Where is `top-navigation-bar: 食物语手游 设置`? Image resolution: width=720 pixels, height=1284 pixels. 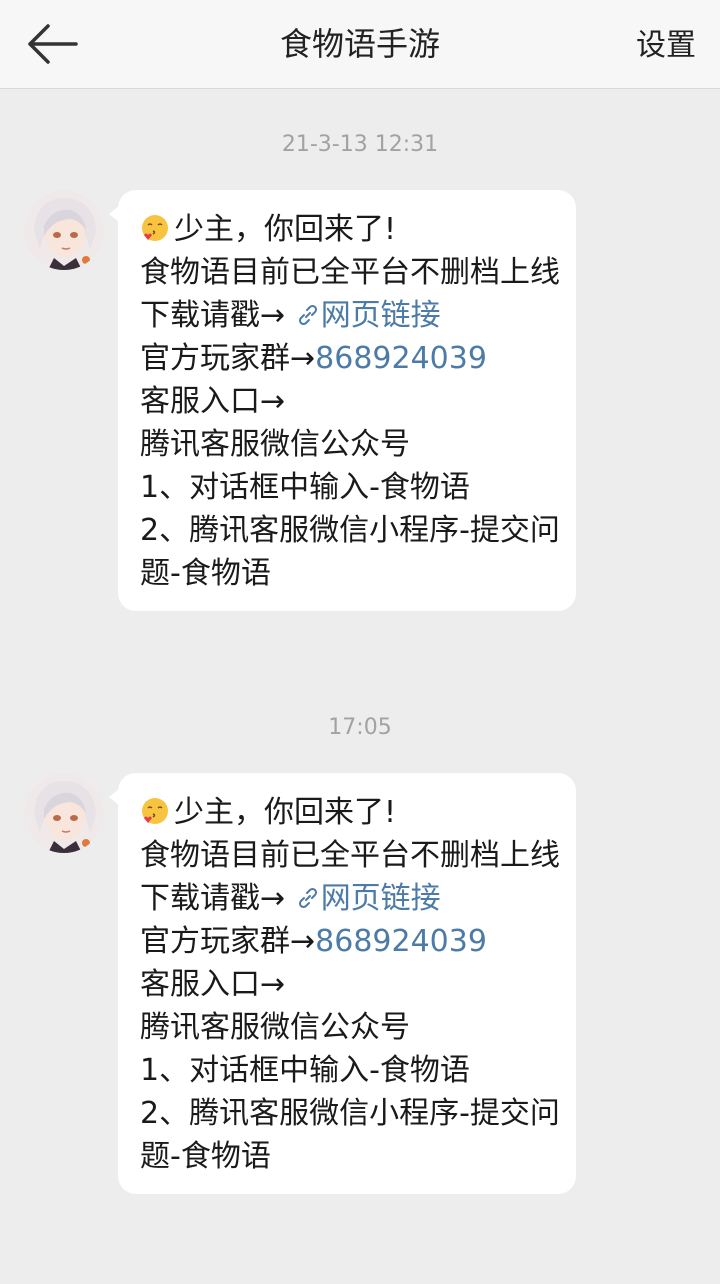 top-navigation-bar: 食物语手游 设置 is located at coordinates (360, 44).